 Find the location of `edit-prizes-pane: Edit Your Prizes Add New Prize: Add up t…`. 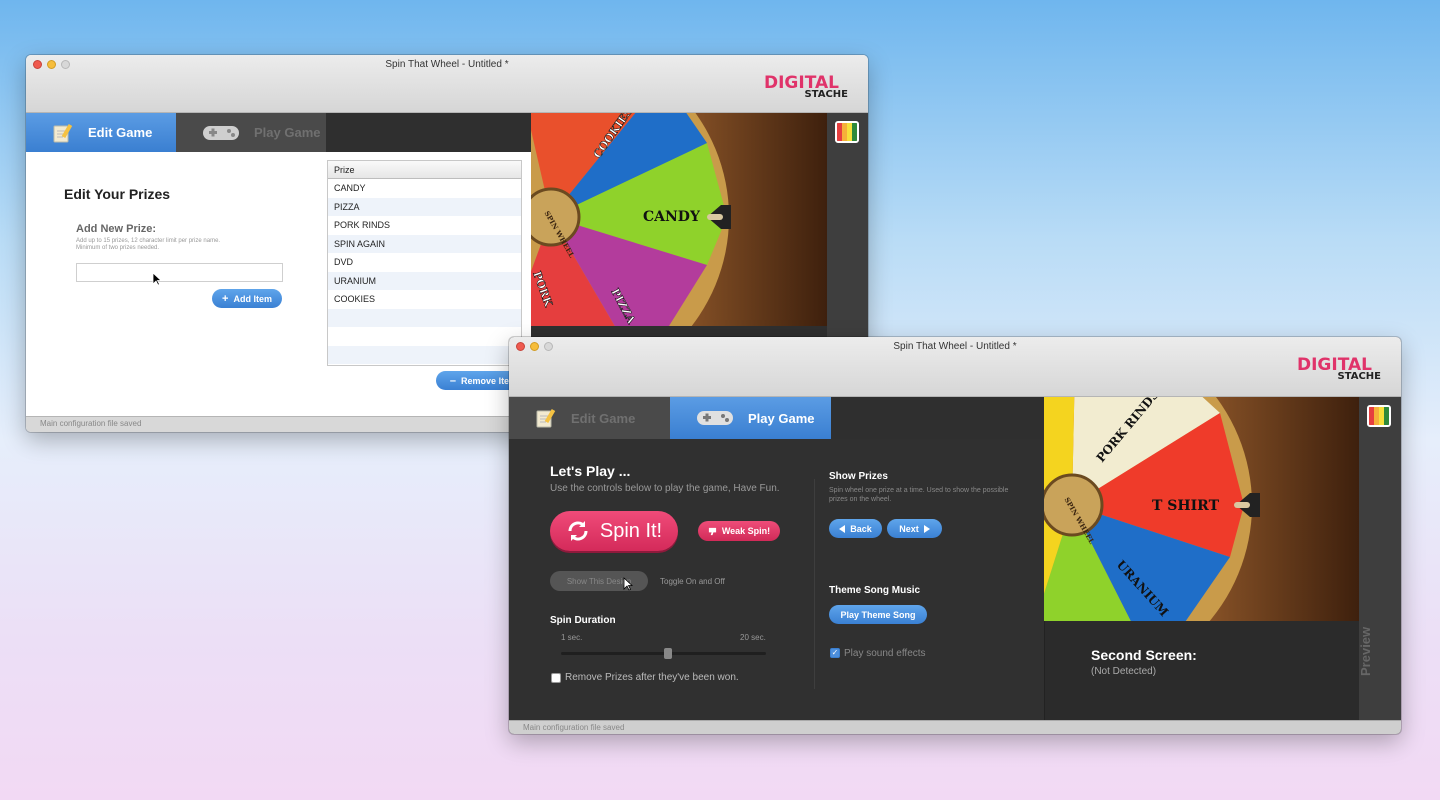

edit-prizes-pane: Edit Your Prizes Add New Prize: Add up t… is located at coordinates (278, 284).